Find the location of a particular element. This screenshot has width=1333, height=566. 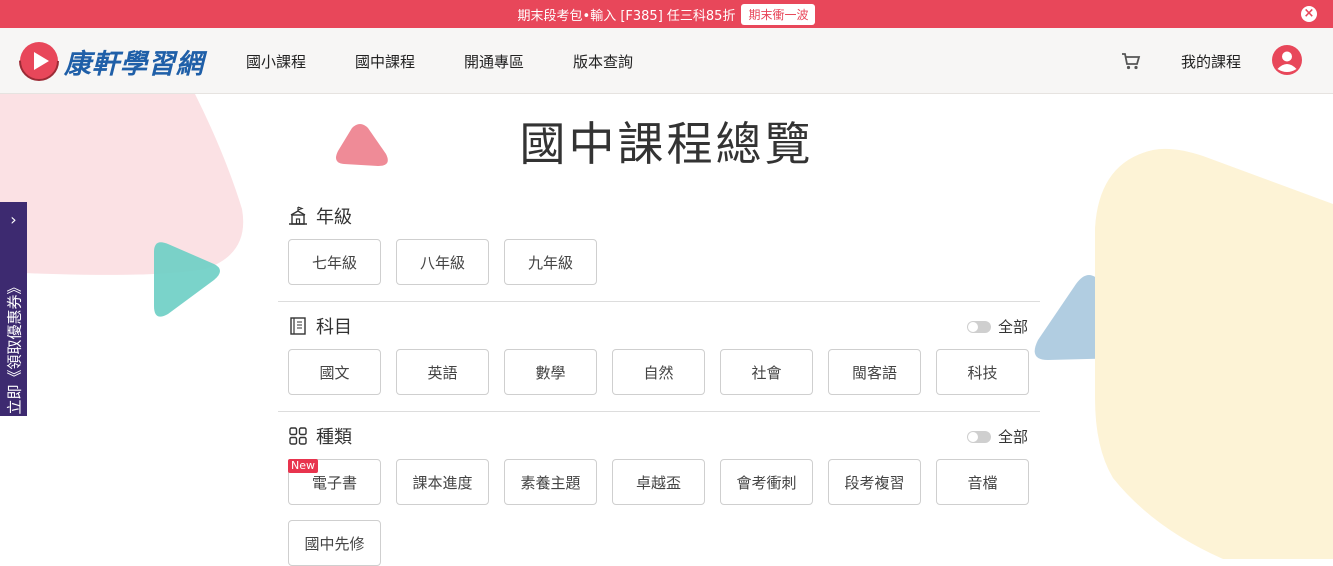

coupon-side-label: 立即《領取優惠券》 is located at coordinates (14, 347).